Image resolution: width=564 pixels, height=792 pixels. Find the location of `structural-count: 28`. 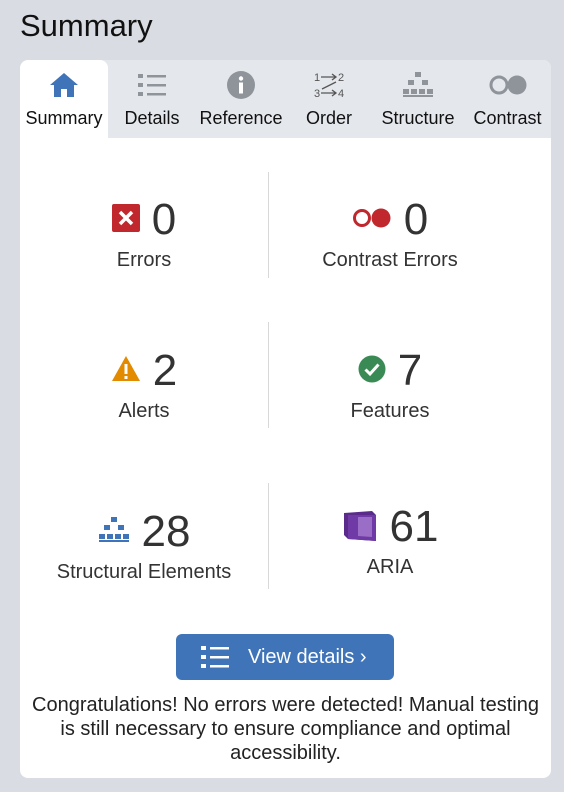

structural-count: 28 is located at coordinates (166, 531).